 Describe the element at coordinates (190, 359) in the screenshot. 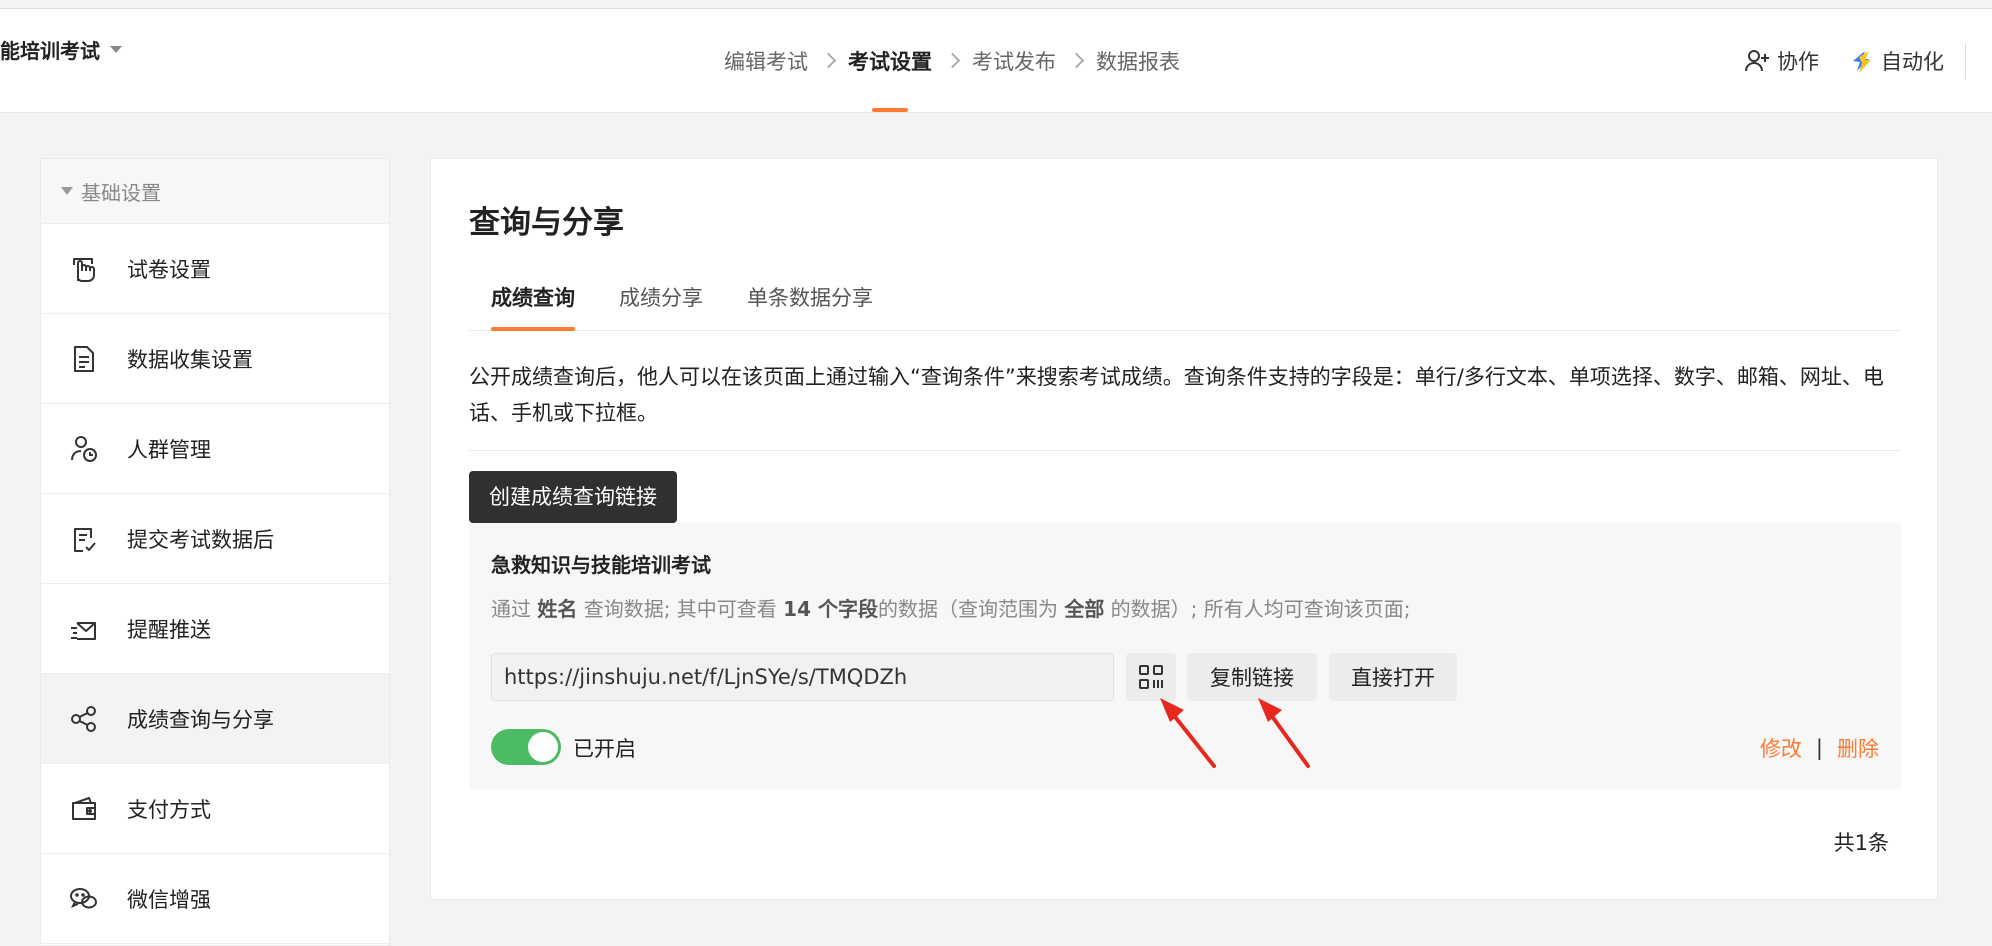

I see `sidebar-item-label: 数据收集设置` at that location.